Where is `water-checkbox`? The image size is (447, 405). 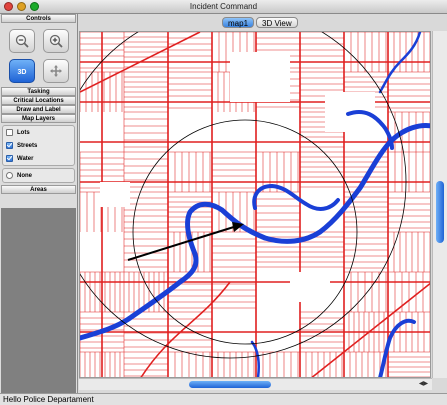 water-checkbox is located at coordinates (9, 158).